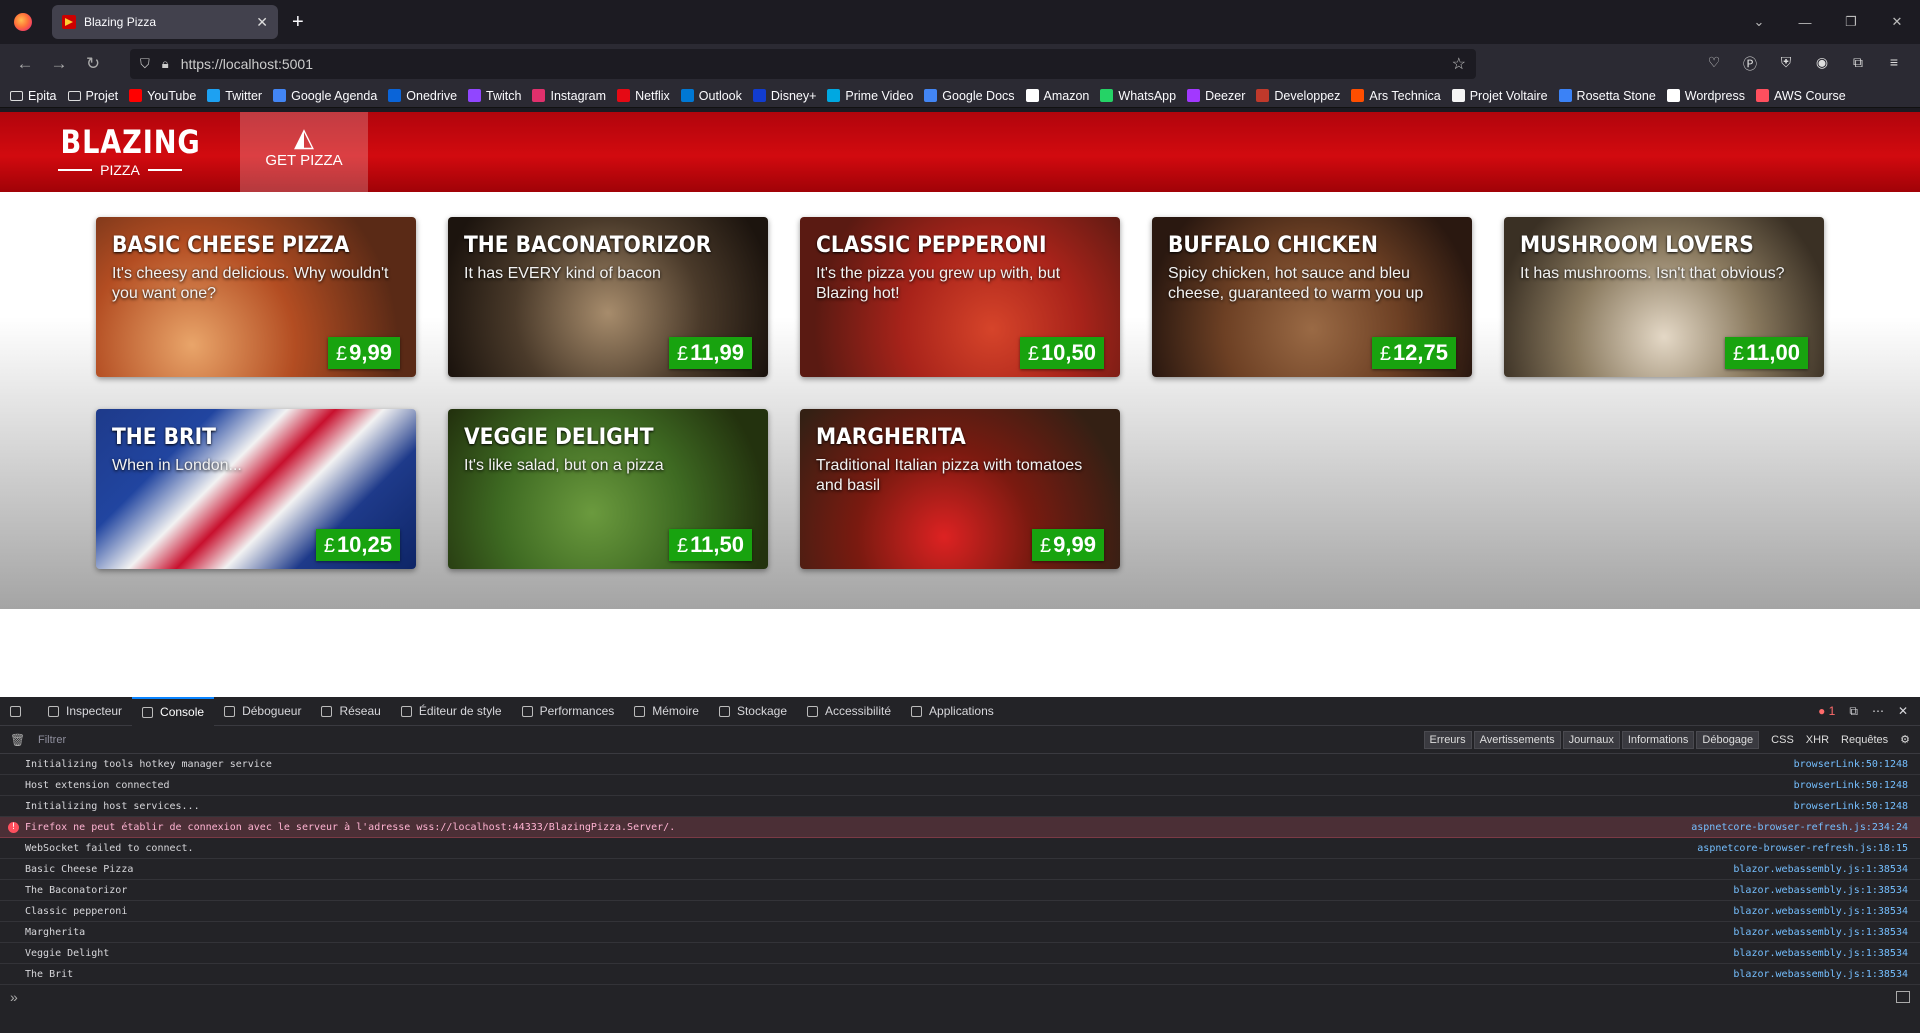 The width and height of the screenshot is (1920, 1033). I want to click on devtools-tab: Applications, so click(952, 711).